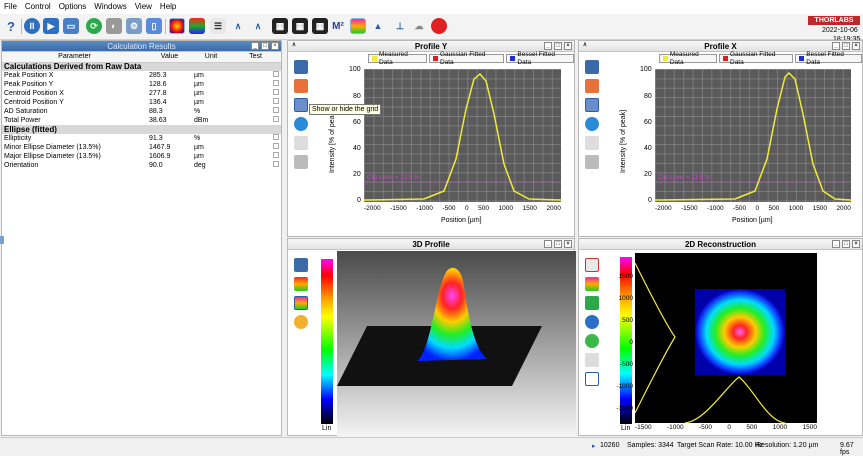 The height and width of the screenshot is (456, 863). Describe the element at coordinates (51, 26) in the screenshot. I see `step-icon: ▶` at that location.